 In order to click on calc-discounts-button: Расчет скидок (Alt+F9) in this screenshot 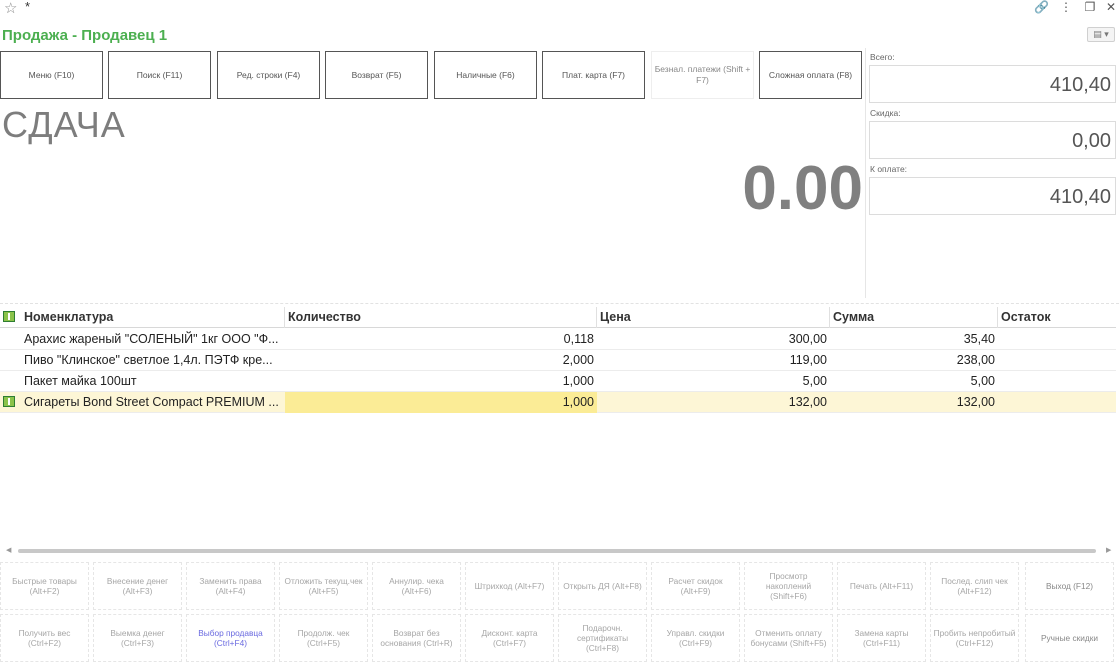, I will do `click(695, 586)`.